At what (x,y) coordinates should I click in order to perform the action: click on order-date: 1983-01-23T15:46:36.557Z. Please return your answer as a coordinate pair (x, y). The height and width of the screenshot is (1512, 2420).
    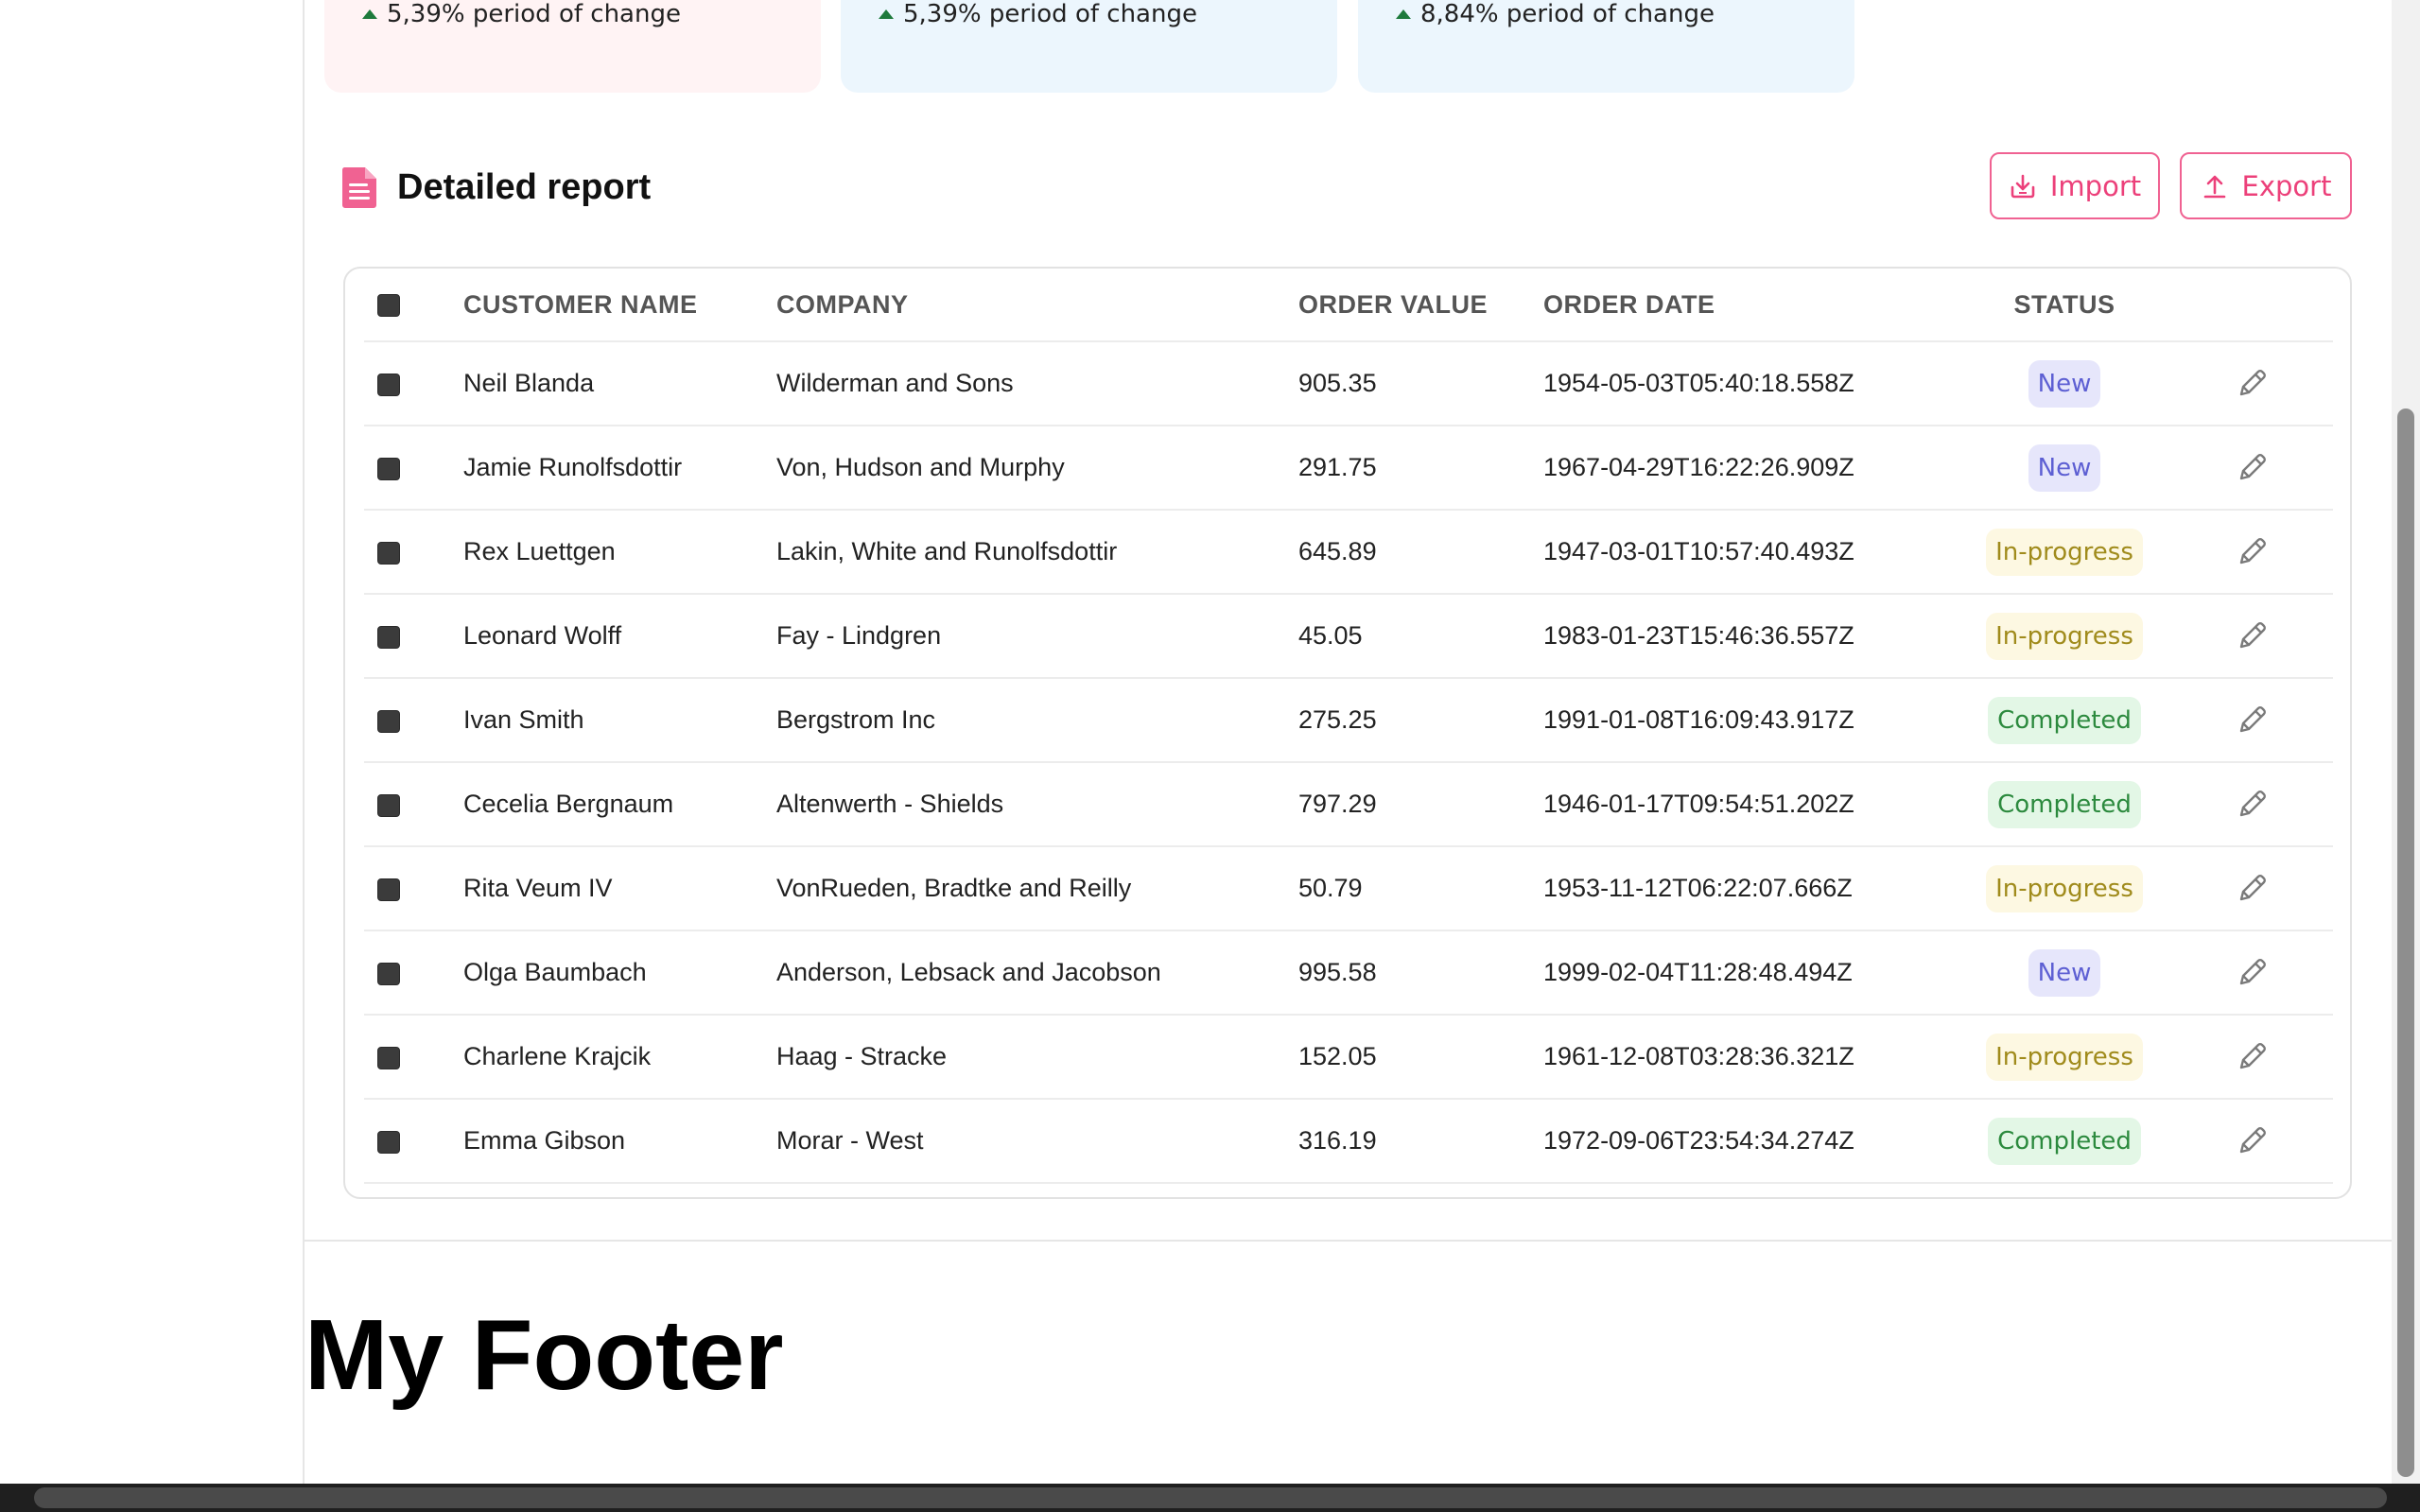
    Looking at the image, I should click on (1749, 637).